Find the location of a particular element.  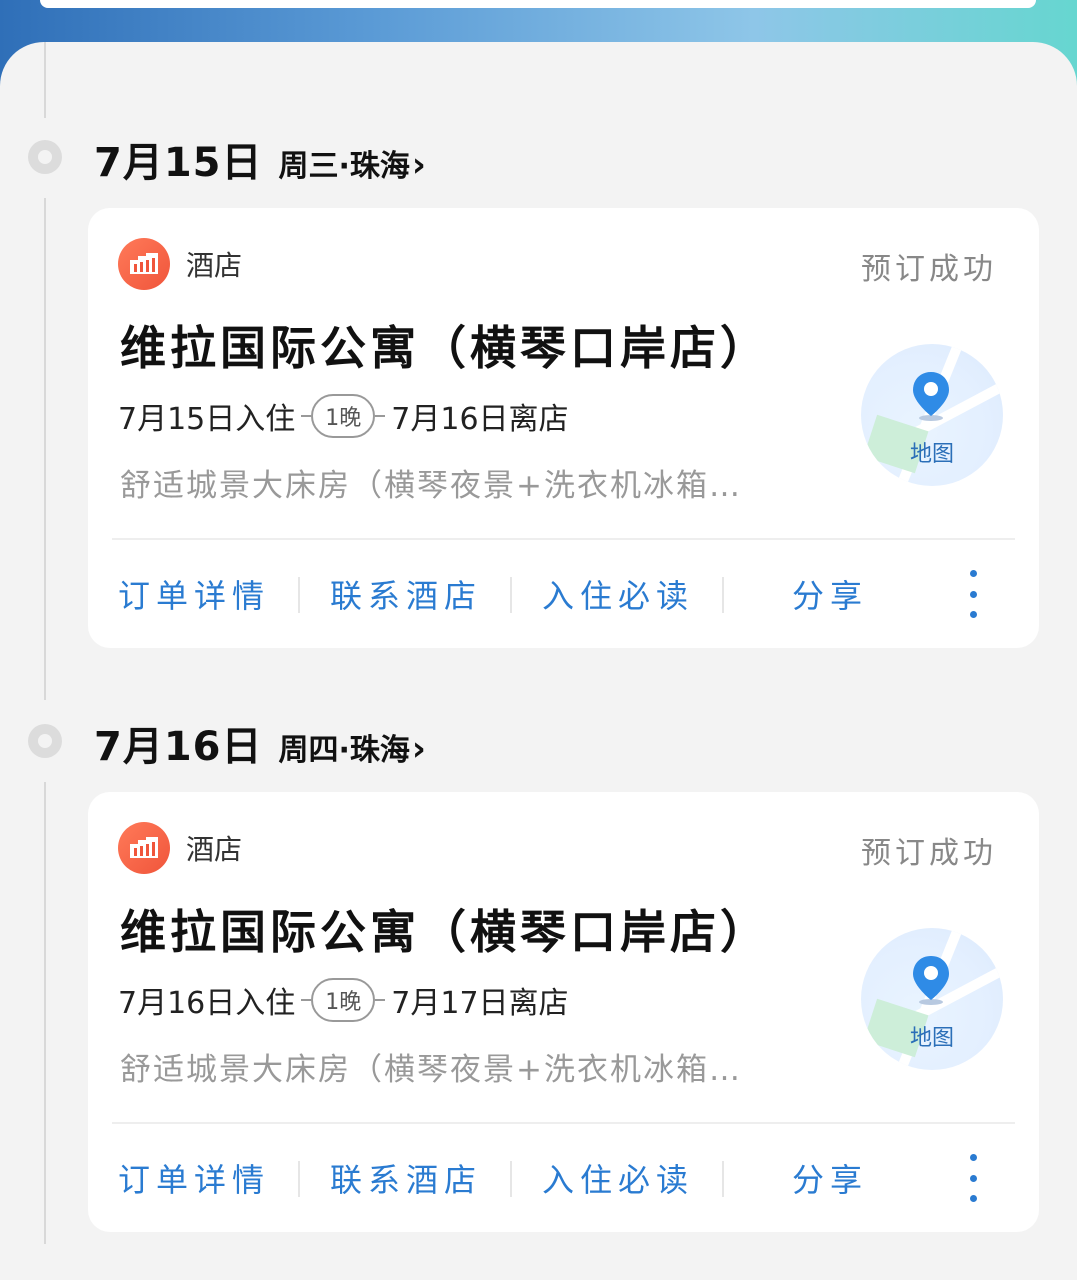

day-date: 7月16日 is located at coordinates (178, 747).